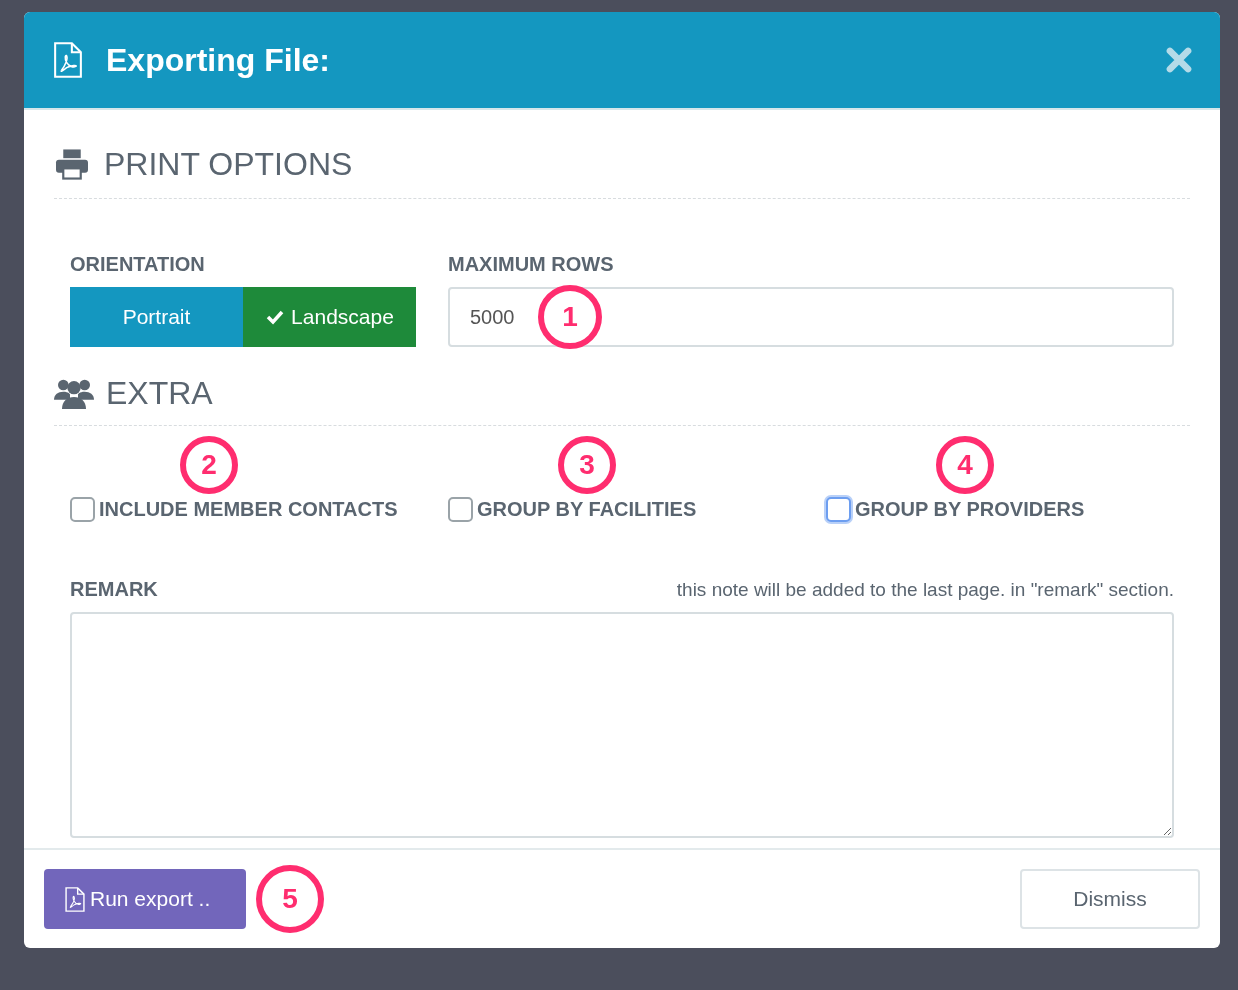 The height and width of the screenshot is (990, 1238). I want to click on dismiss-button: Dismiss, so click(1110, 899).